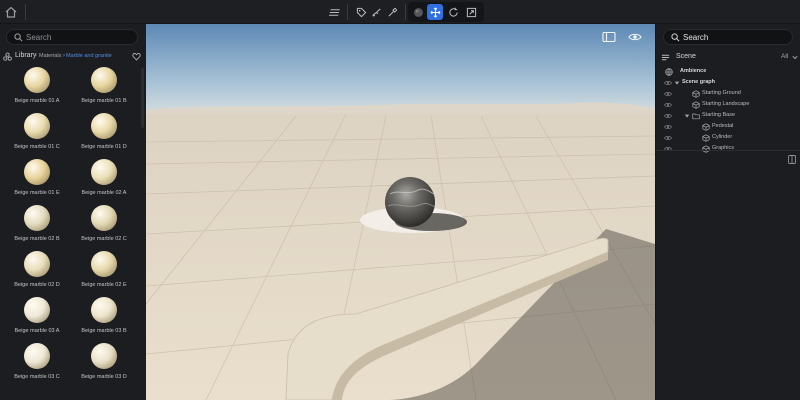 This screenshot has width=800, height=400. I want to click on material-name: Beige marble 02 B, so click(37, 239).